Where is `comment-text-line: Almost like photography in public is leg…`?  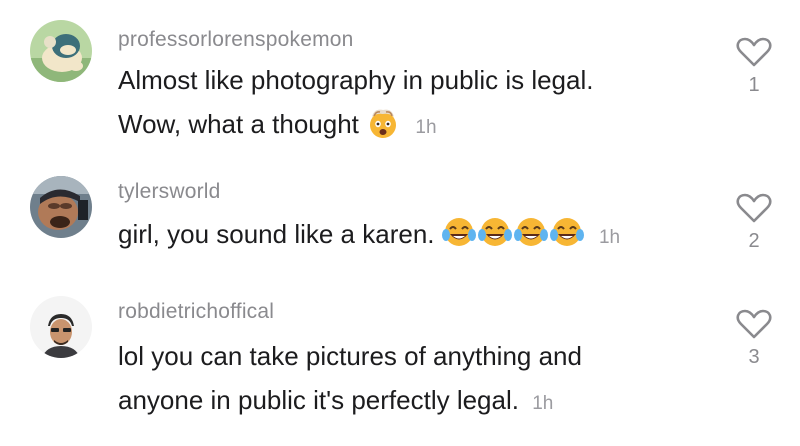 comment-text-line: Almost like photography in public is leg… is located at coordinates (356, 80).